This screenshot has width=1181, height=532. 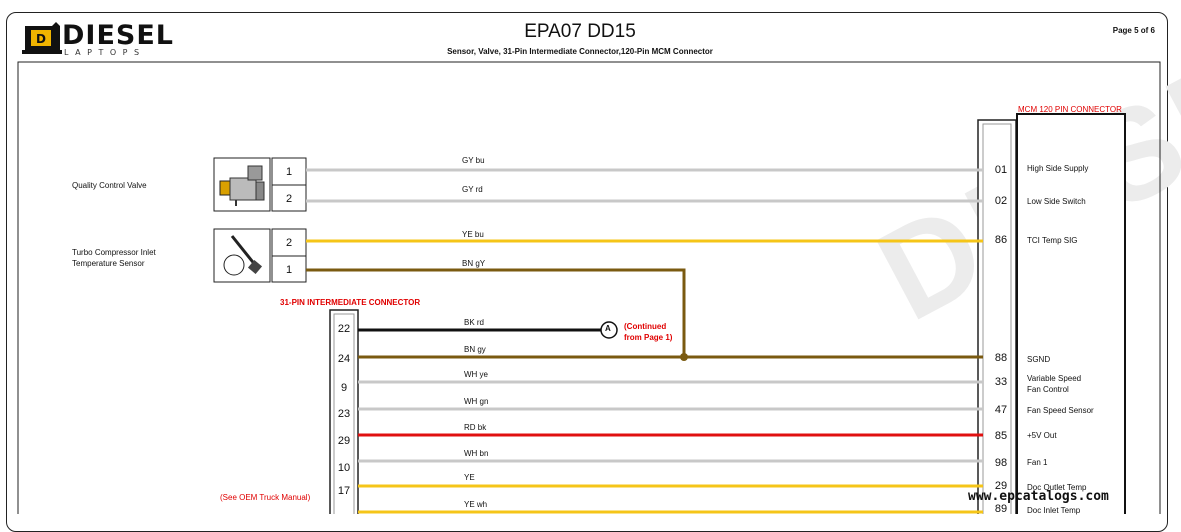 What do you see at coordinates (1042, 435) in the screenshot?
I see `mcm-label-85: +5V Out` at bounding box center [1042, 435].